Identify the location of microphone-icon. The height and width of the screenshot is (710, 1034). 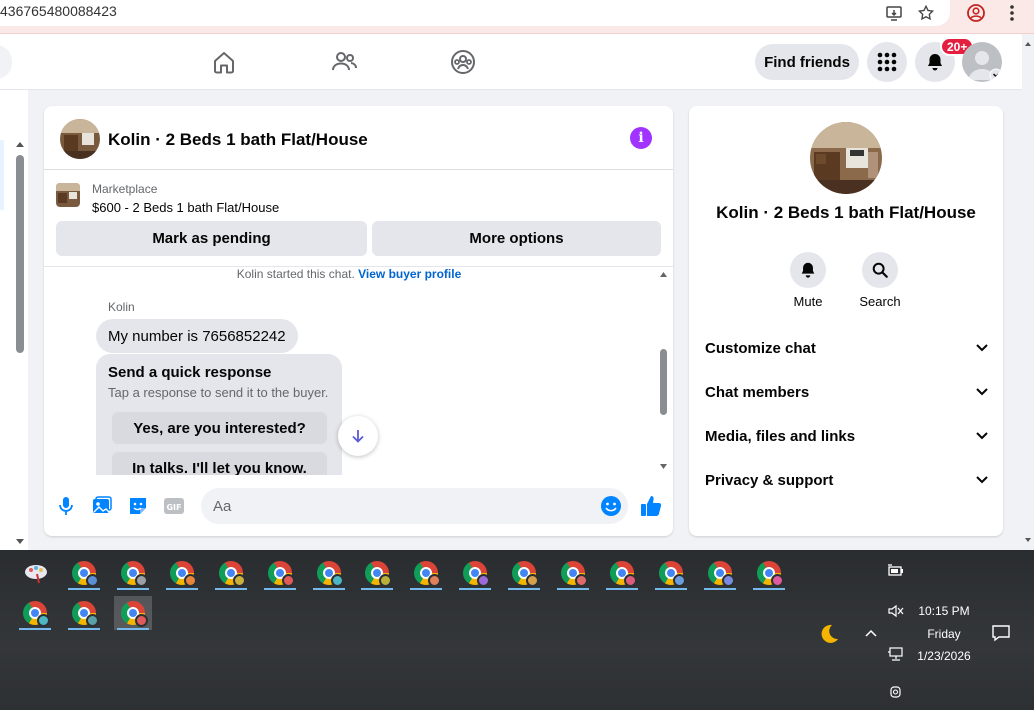
(66, 506).